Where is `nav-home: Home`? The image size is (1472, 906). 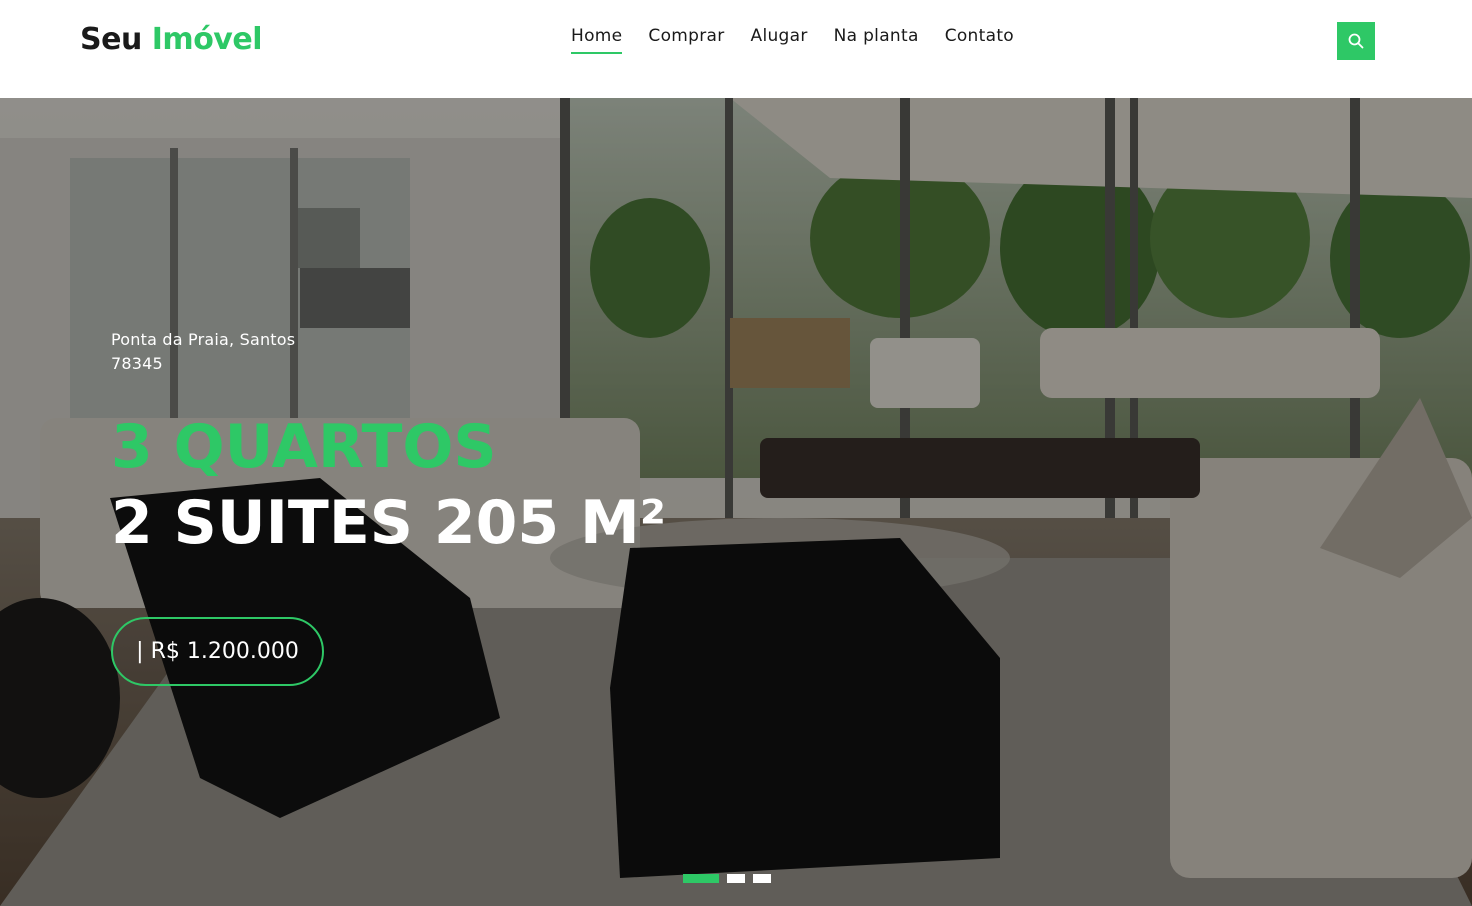 nav-home: Home is located at coordinates (597, 40).